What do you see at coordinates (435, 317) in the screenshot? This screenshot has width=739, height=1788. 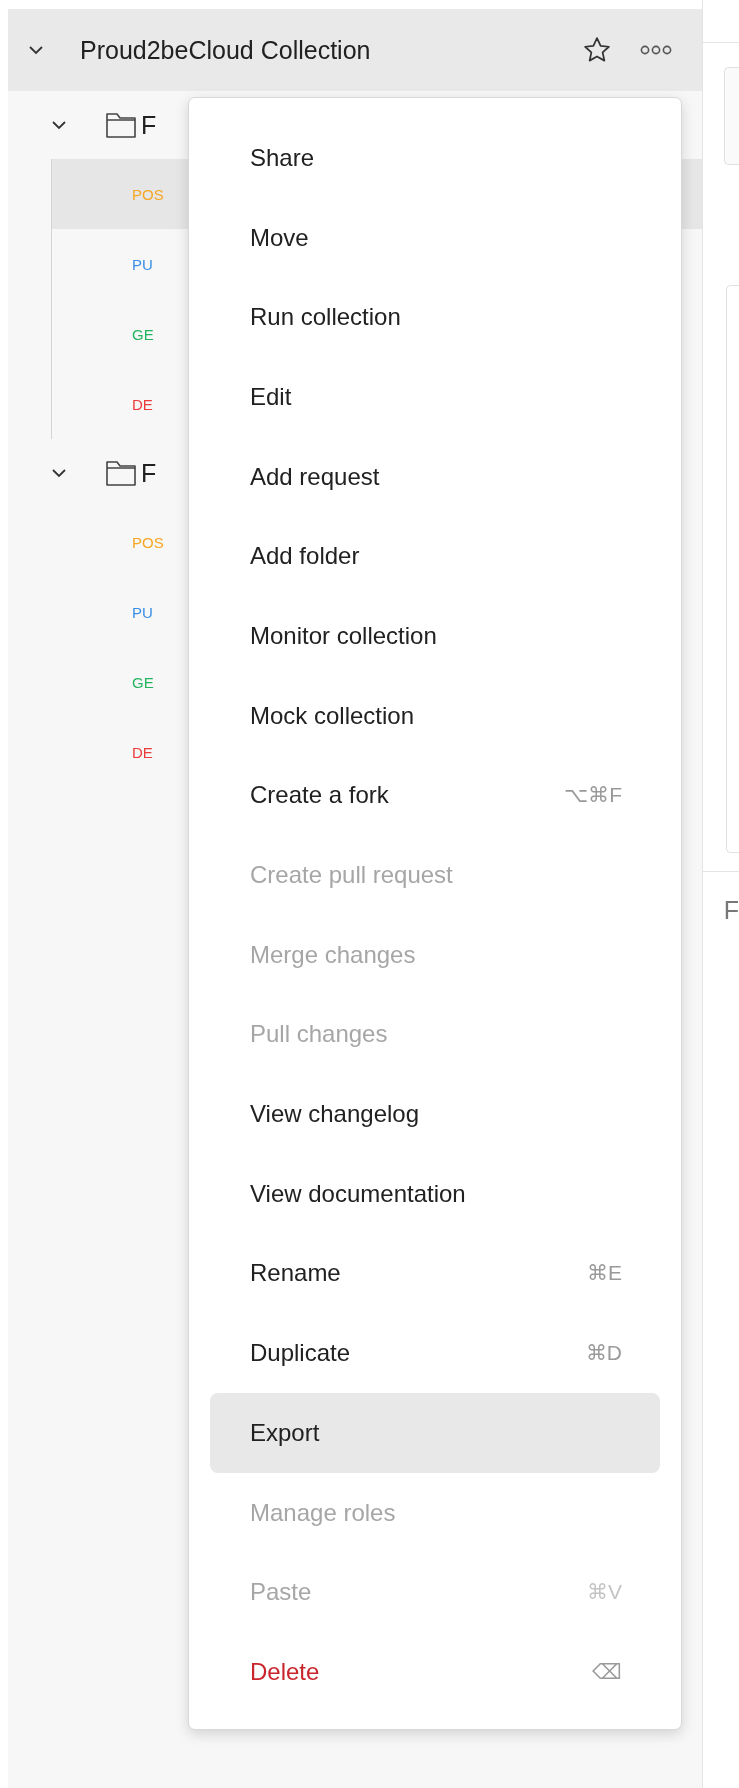 I see `menu-item: Run collection` at bounding box center [435, 317].